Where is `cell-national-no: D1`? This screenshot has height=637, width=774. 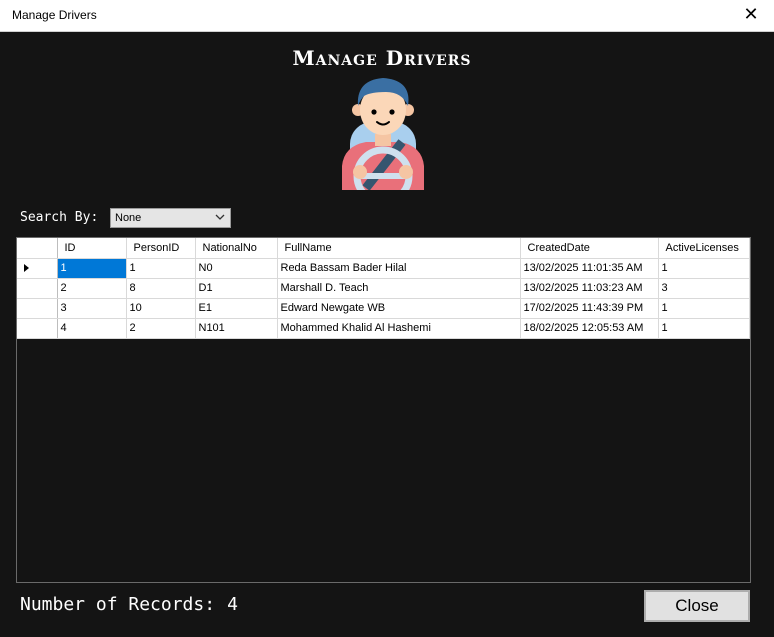 cell-national-no: D1 is located at coordinates (236, 288).